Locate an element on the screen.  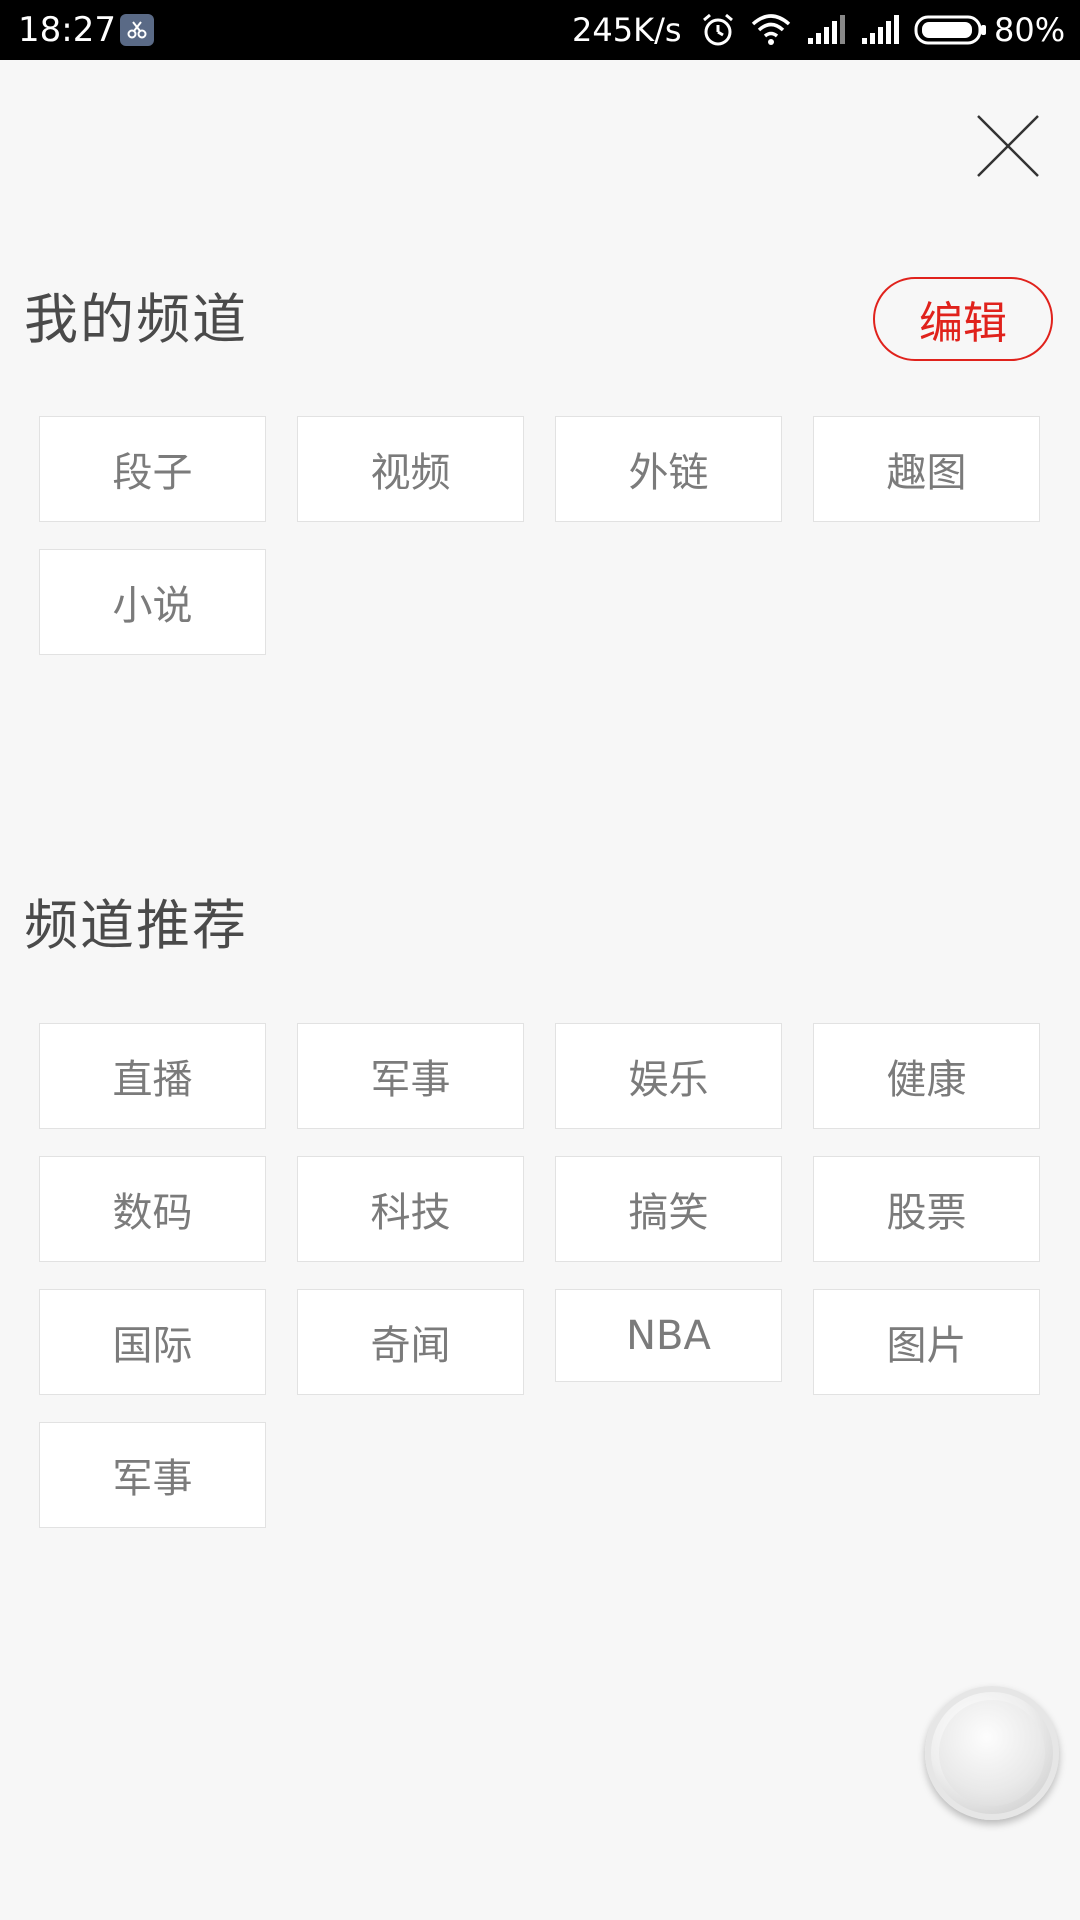
status-bar: 18:27 245K/s 80% is located at coordinates (540, 30).